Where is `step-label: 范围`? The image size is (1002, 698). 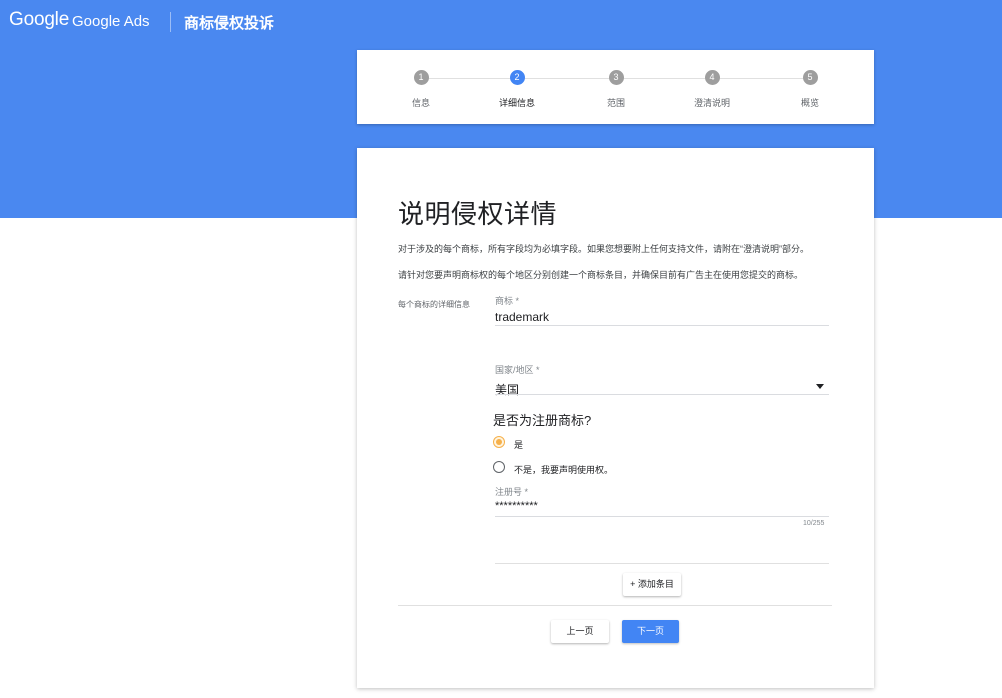 step-label: 范围 is located at coordinates (615, 103).